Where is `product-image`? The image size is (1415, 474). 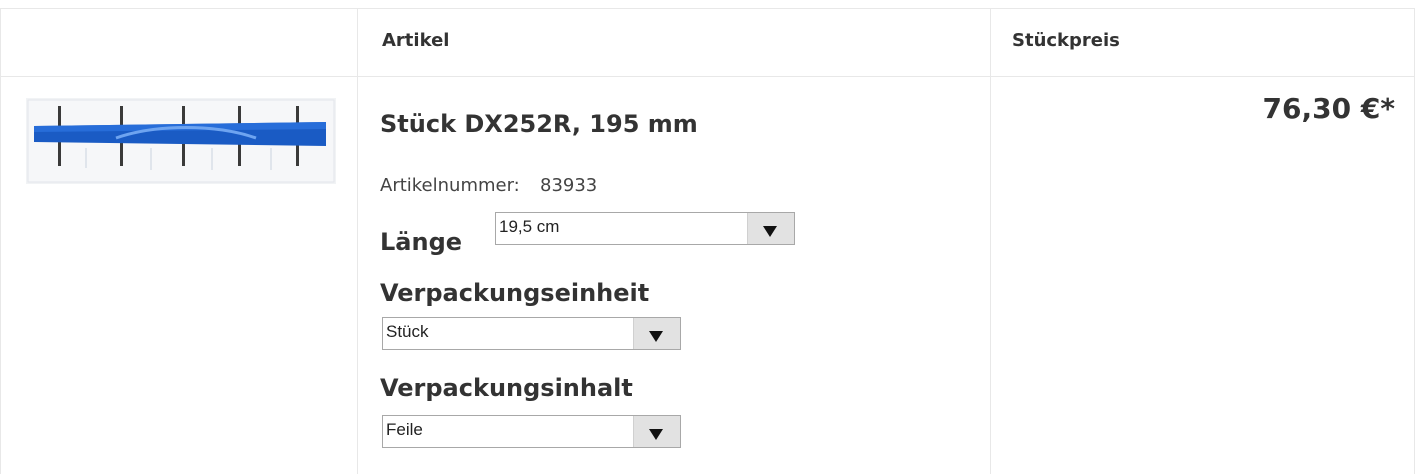
product-image is located at coordinates (181, 141).